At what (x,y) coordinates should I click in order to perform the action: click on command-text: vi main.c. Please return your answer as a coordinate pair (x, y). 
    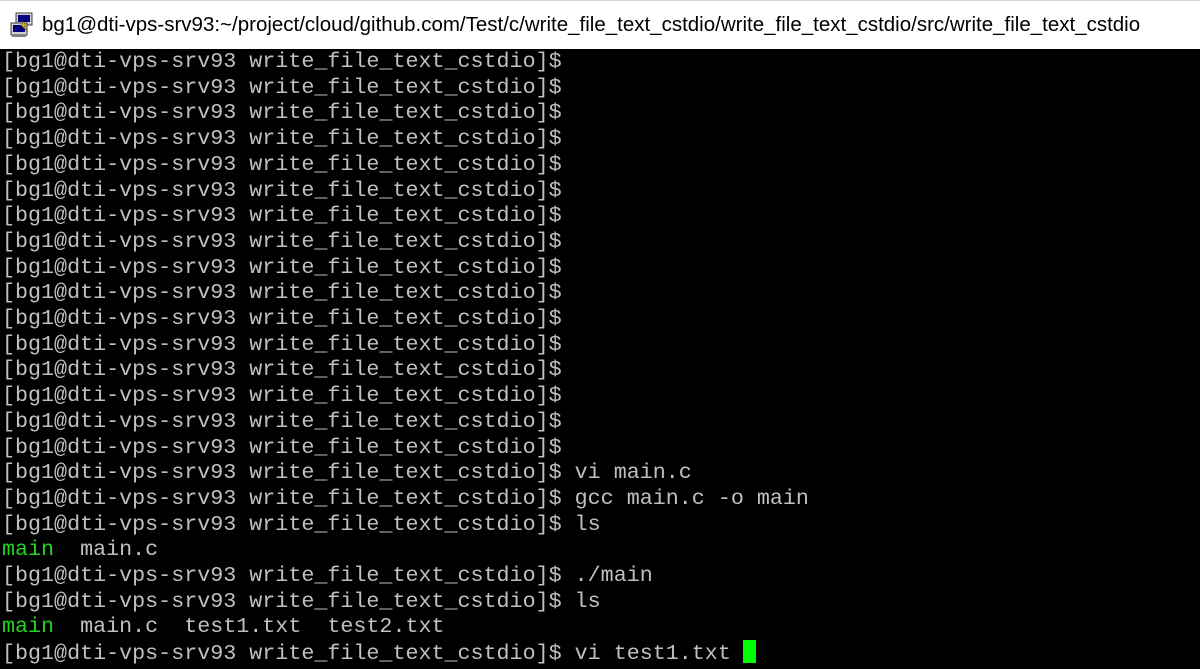
    Looking at the image, I should click on (626, 473).